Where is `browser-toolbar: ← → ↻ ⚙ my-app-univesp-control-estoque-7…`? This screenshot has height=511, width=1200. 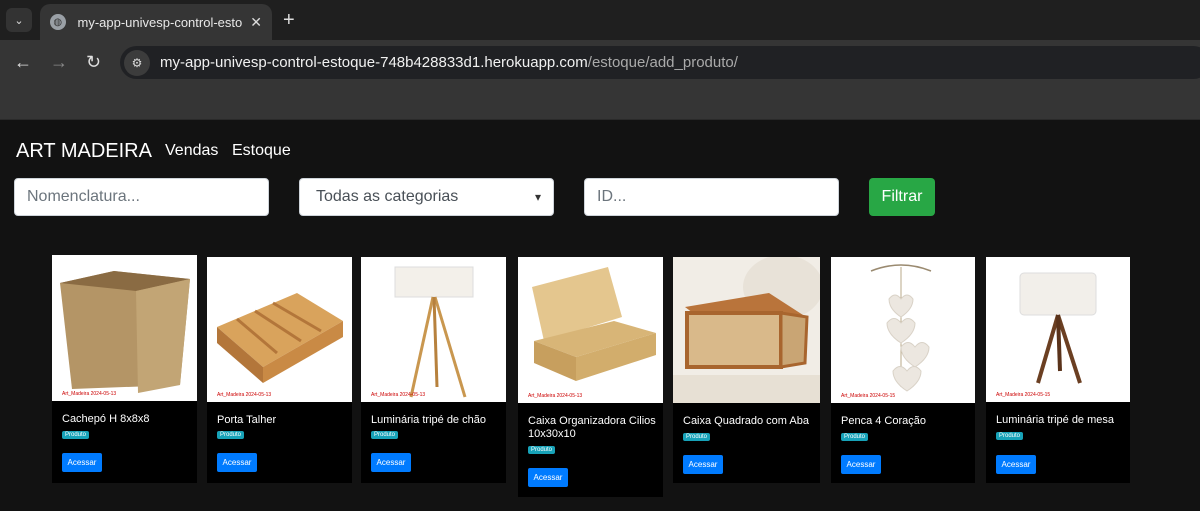 browser-toolbar: ← → ↻ ⚙ my-app-univesp-control-estoque-7… is located at coordinates (600, 63).